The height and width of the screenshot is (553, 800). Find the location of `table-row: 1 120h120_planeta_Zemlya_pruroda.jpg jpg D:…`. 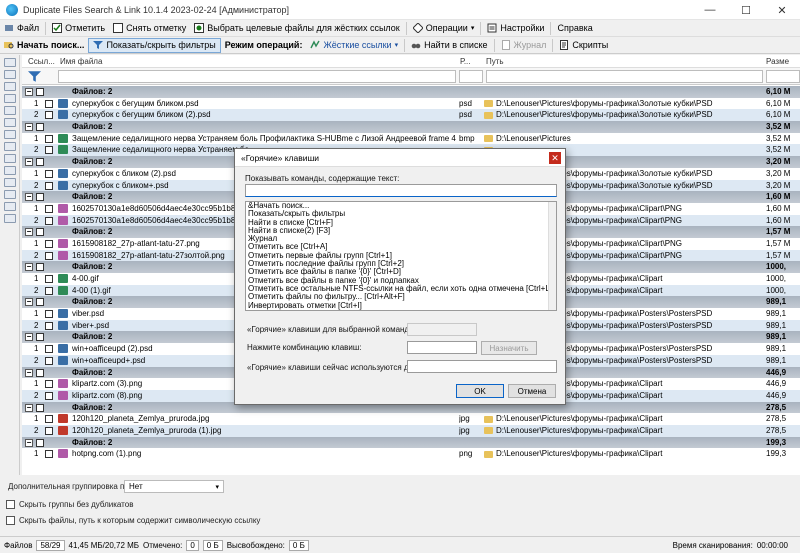

table-row: 1 120h120_planeta_Zemlya_pruroda.jpg jpg D:… is located at coordinates (411, 419).